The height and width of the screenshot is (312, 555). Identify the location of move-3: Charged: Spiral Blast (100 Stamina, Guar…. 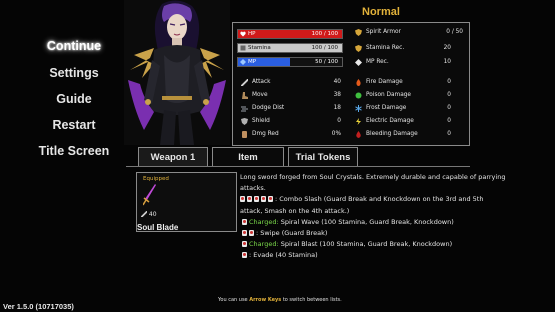
(360, 244).